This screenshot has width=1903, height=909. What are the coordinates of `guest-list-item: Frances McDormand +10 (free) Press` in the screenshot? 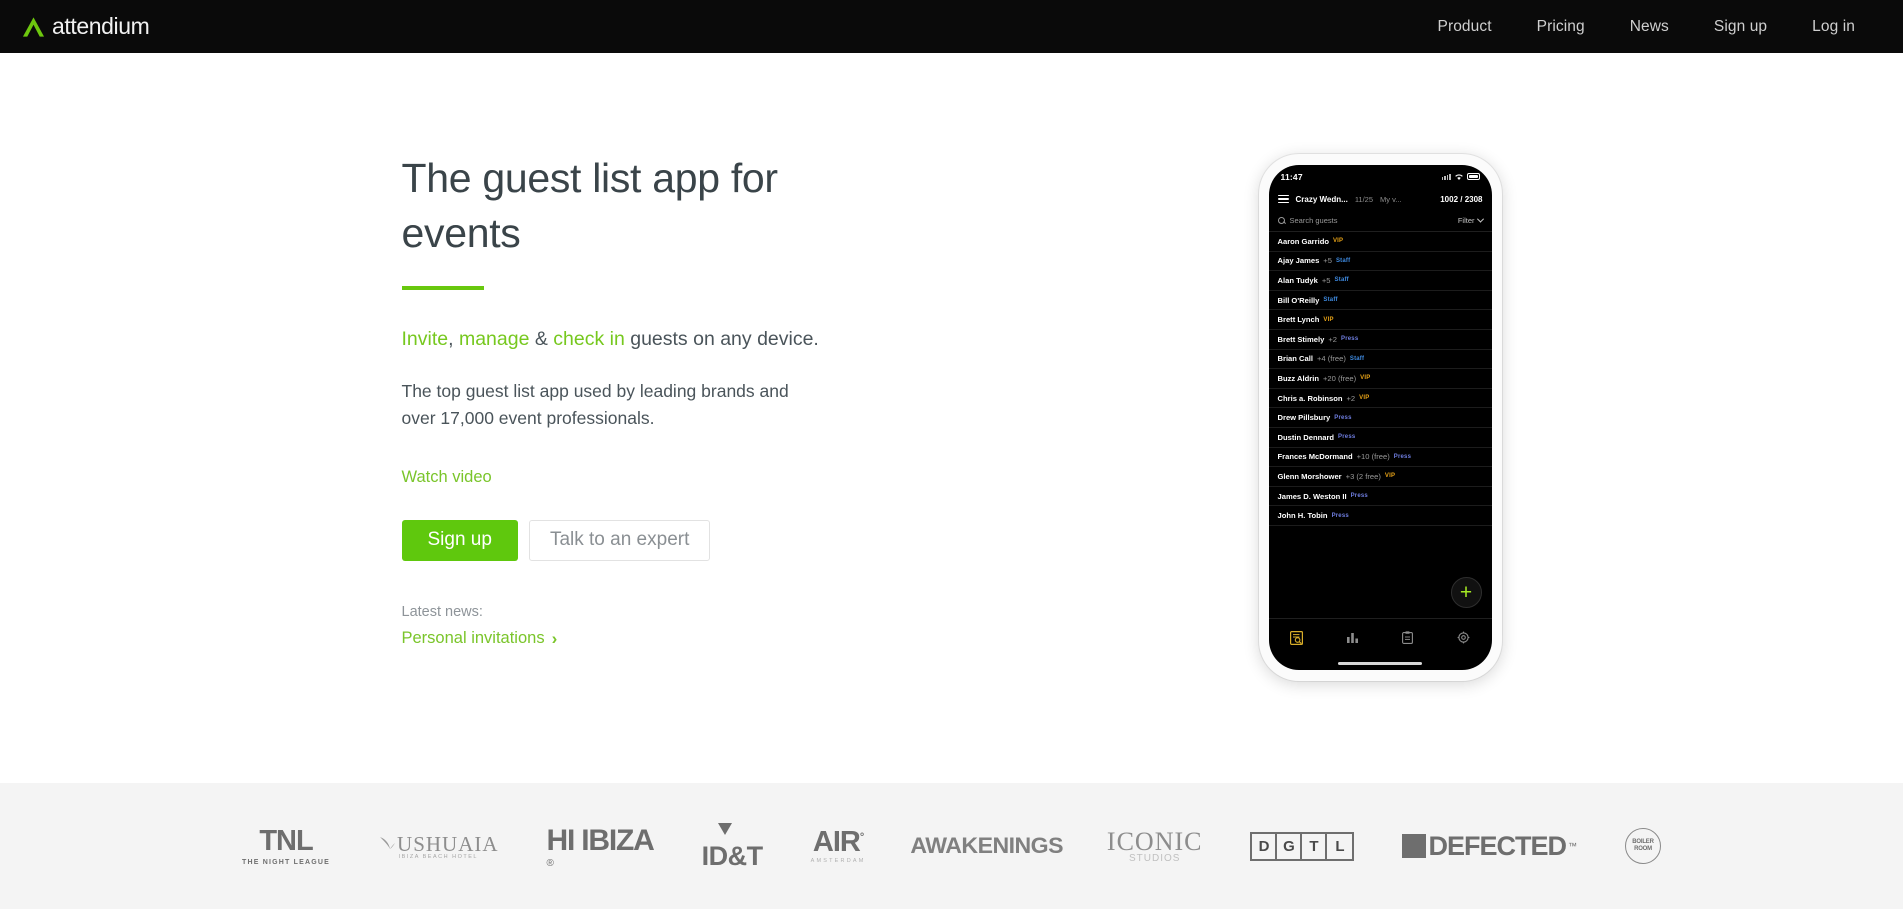 It's located at (1380, 458).